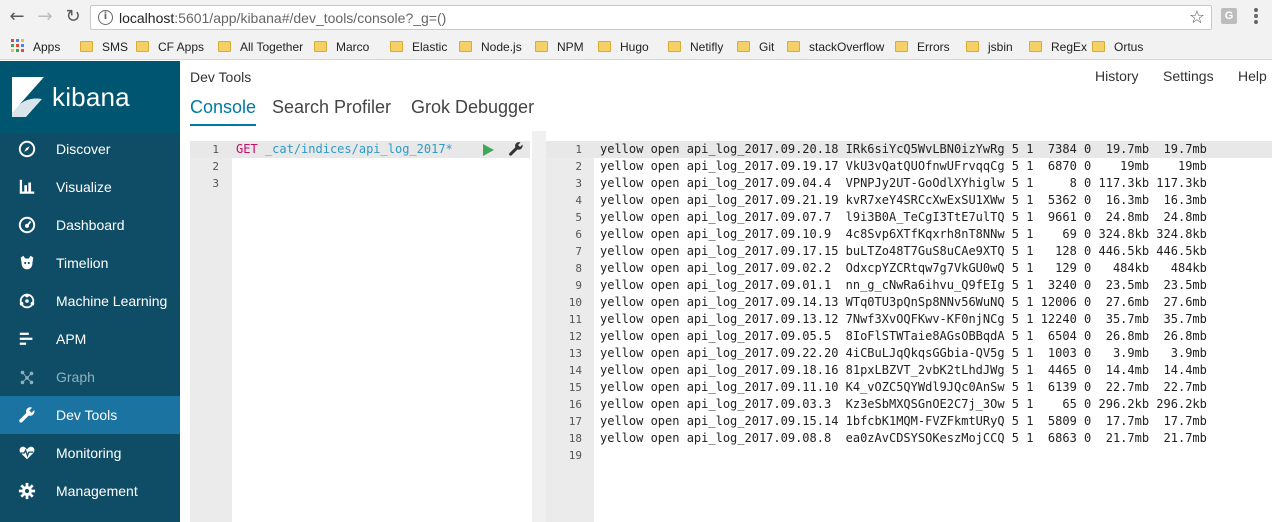  I want to click on bookmark-folder: Git, so click(755, 47).